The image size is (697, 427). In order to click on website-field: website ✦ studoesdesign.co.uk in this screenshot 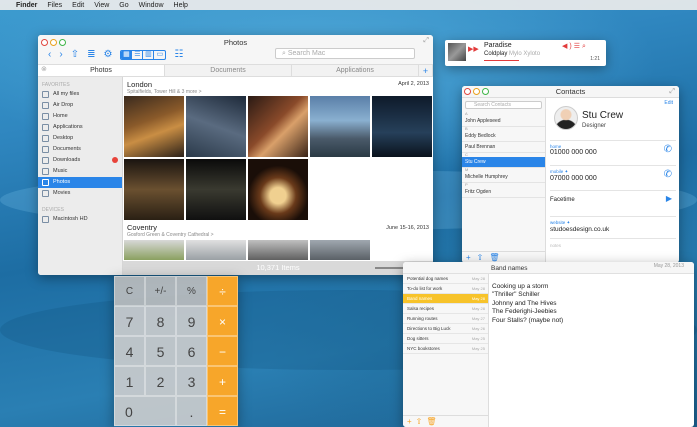, I will do `click(613, 227)`.